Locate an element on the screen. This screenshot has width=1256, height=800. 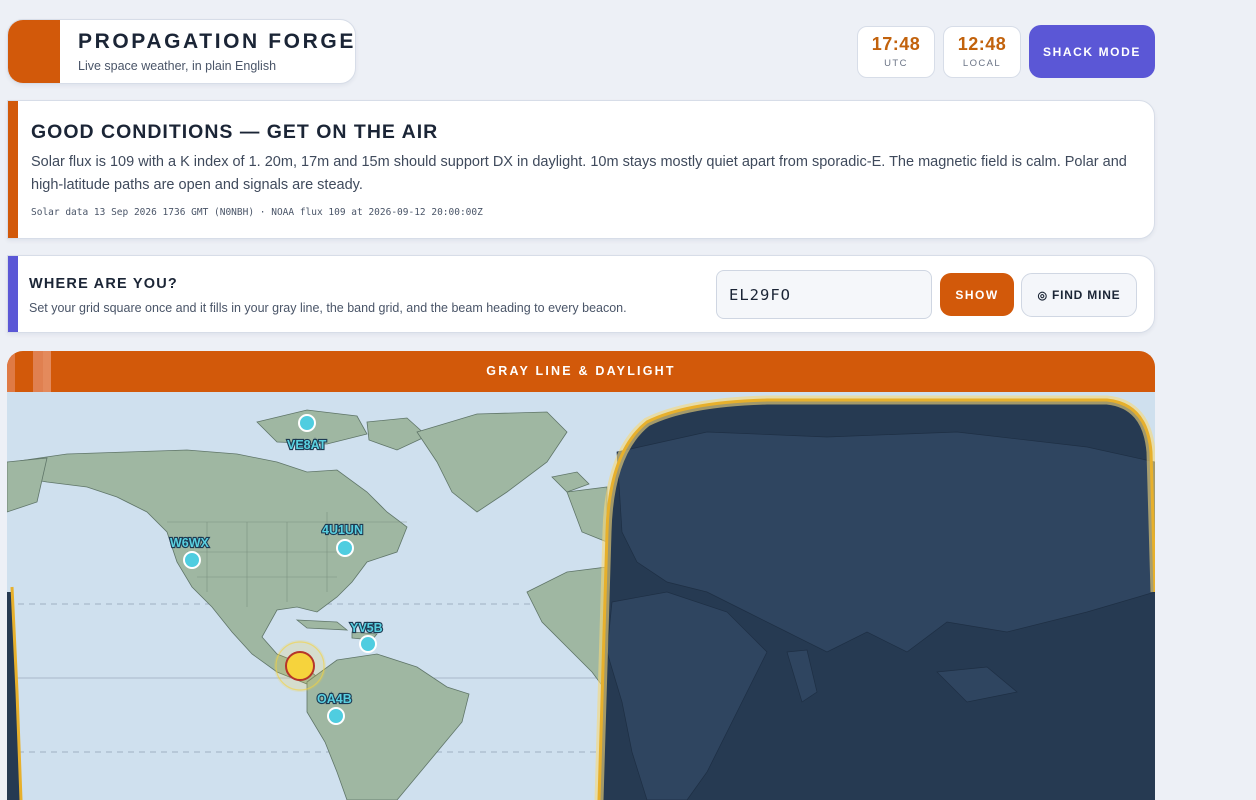
target-icon: ◎ is located at coordinates (1042, 296).